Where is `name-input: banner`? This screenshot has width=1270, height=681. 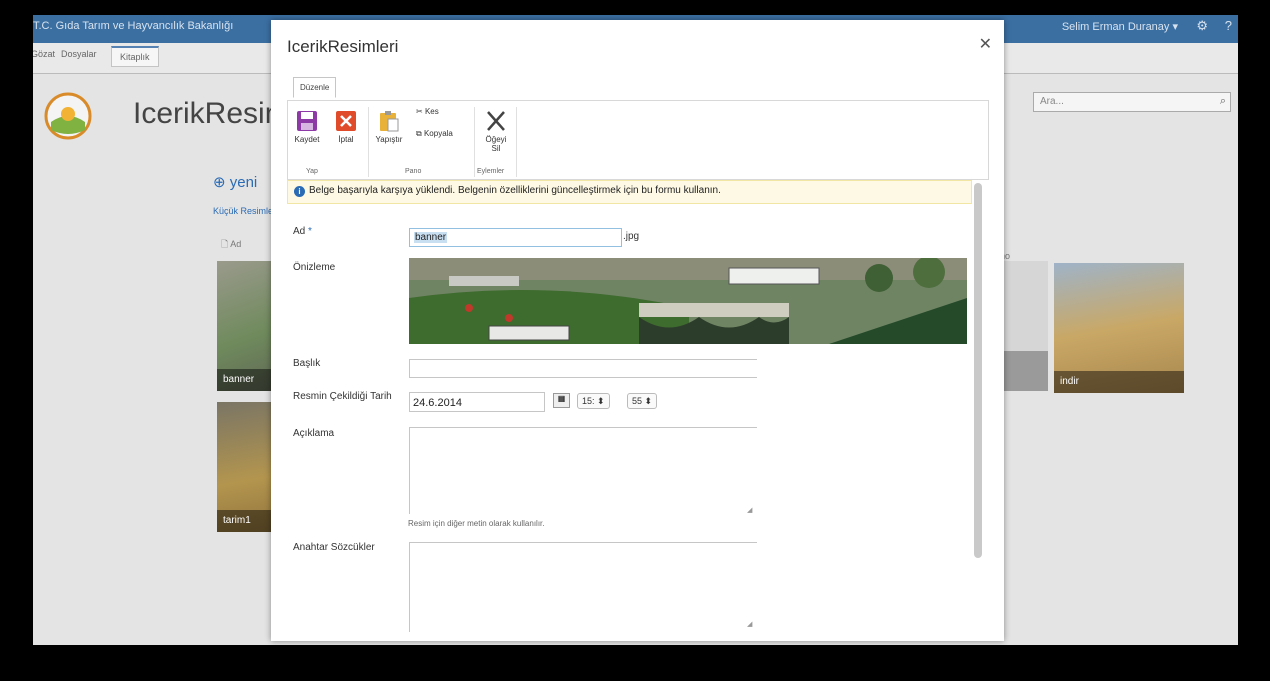 name-input: banner is located at coordinates (515, 237).